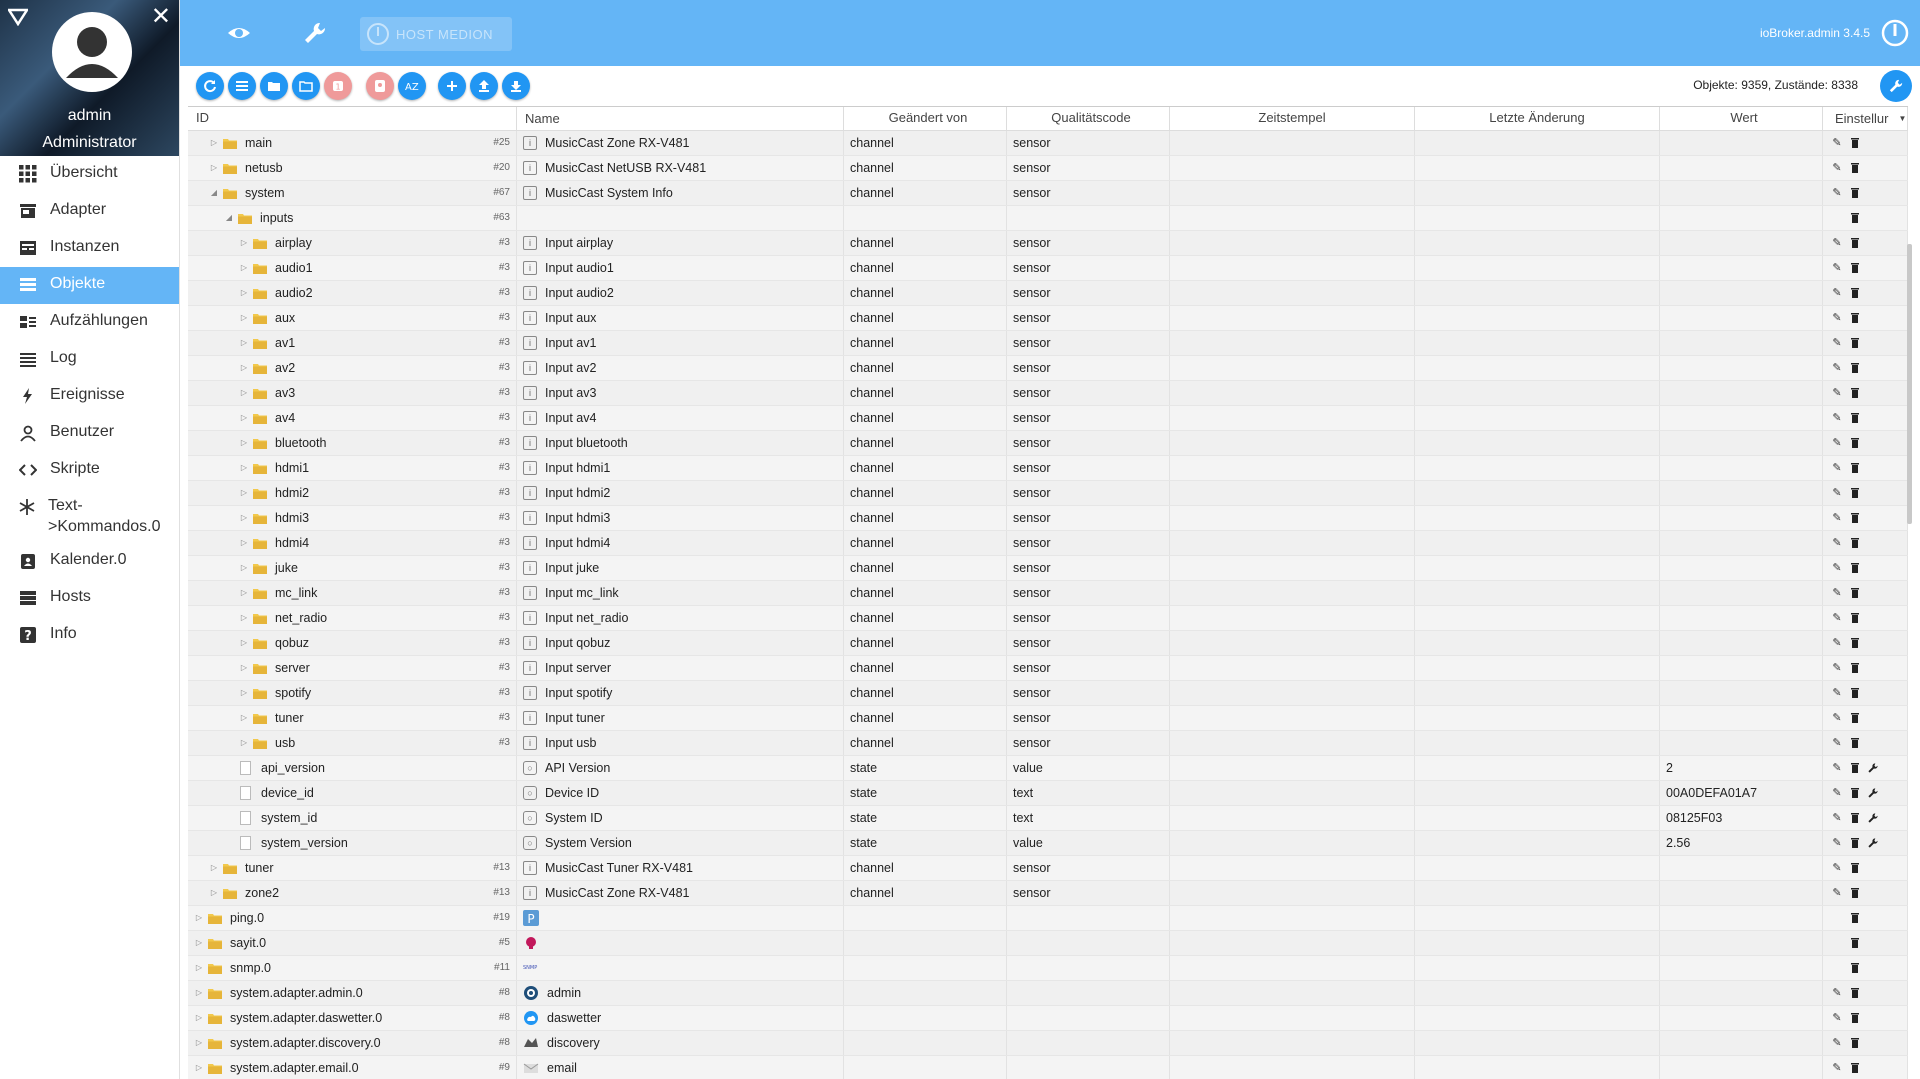 The width and height of the screenshot is (1920, 1079). Describe the element at coordinates (925, 118) in the screenshot. I see `column-header-changed-by: Geändert von` at that location.